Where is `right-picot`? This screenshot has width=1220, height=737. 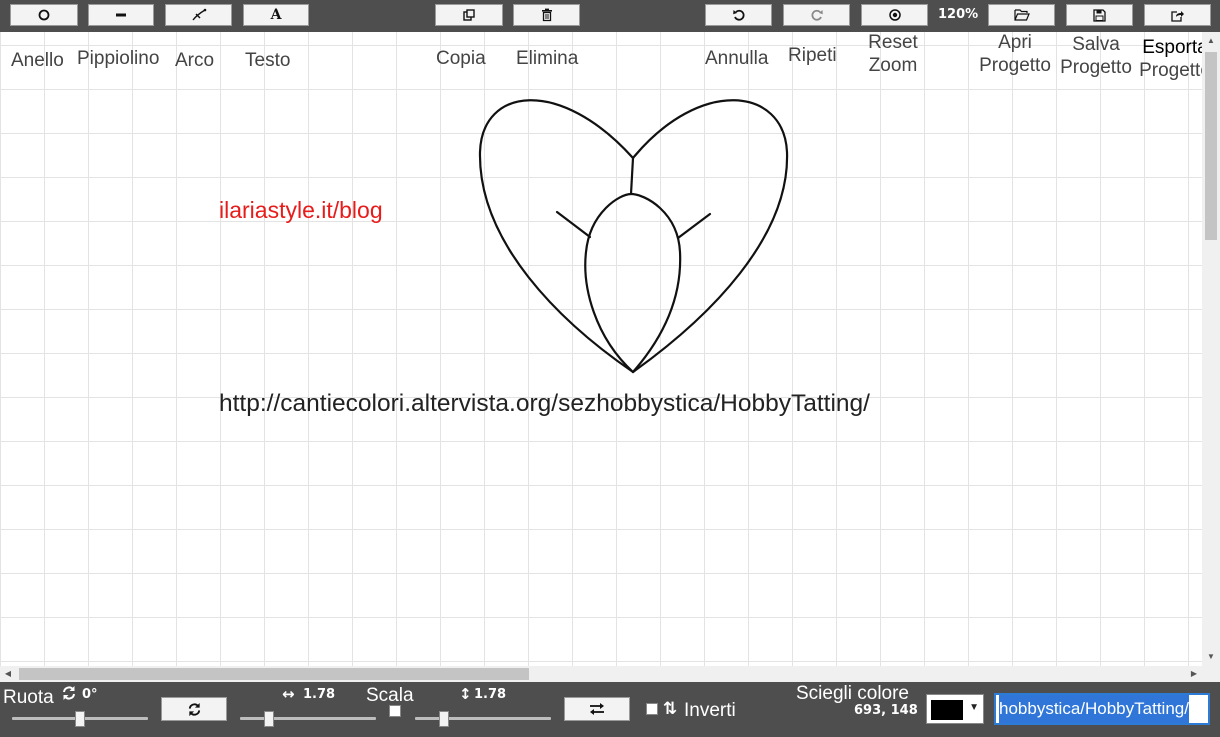
right-picot is located at coordinates (694, 226).